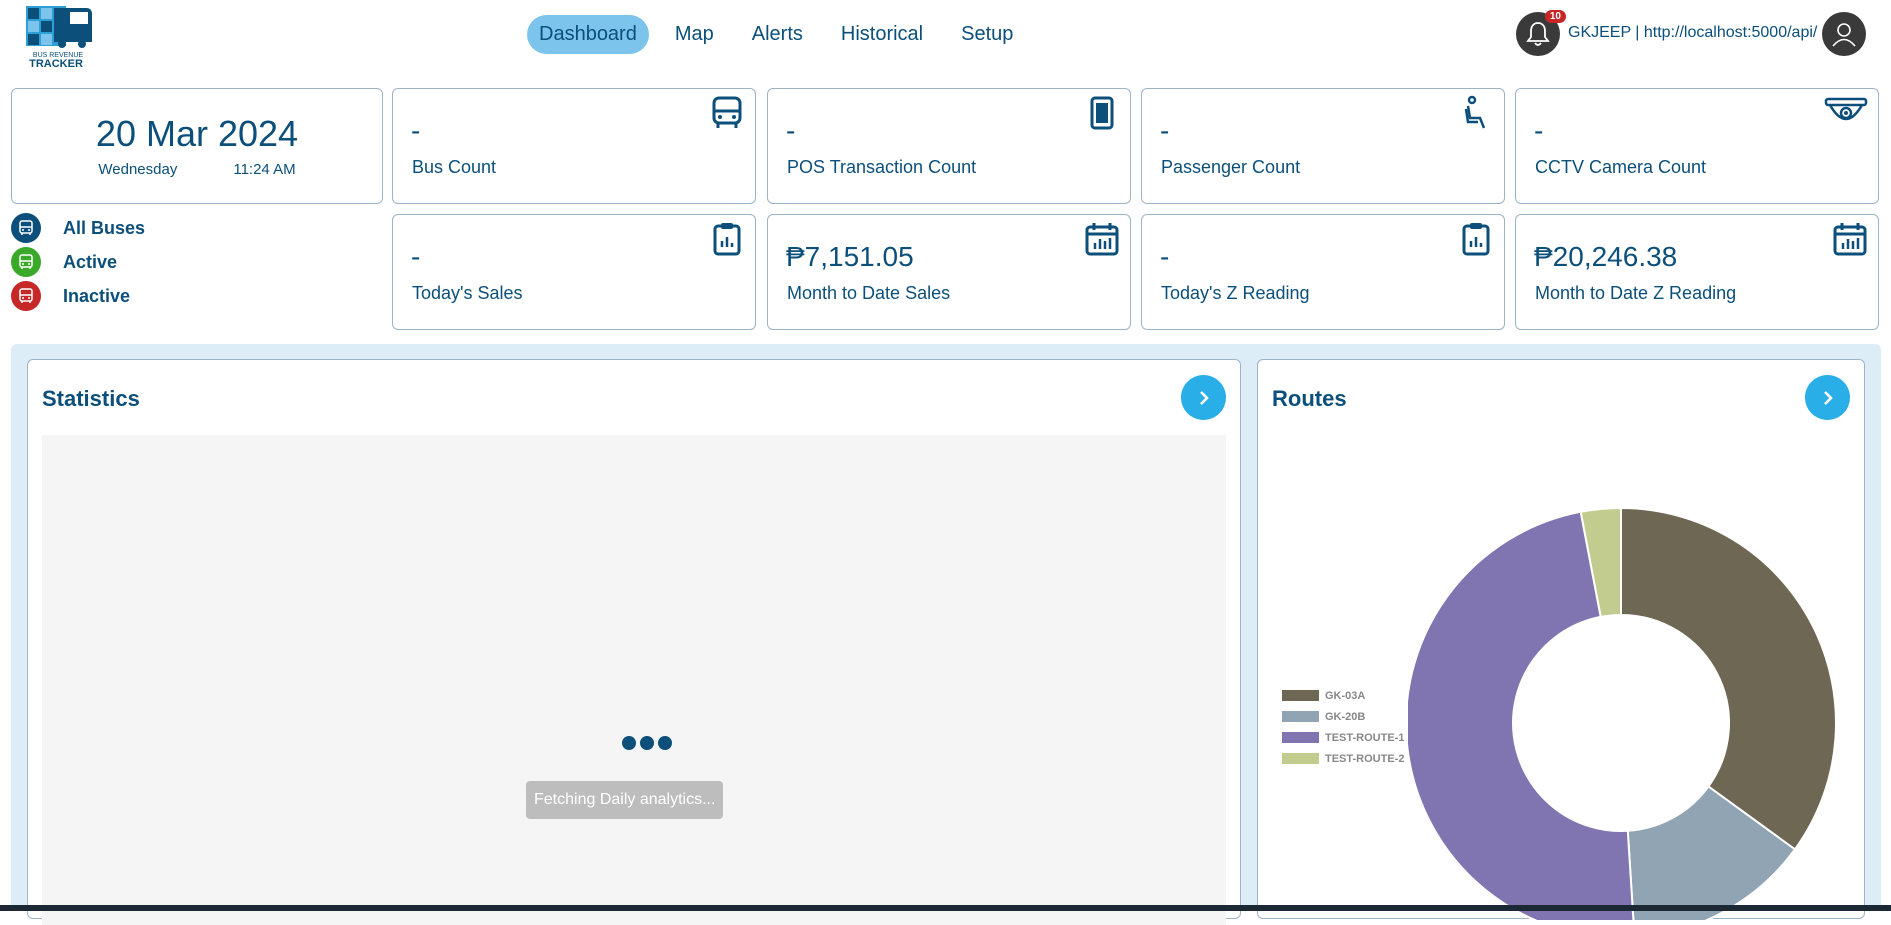 The image size is (1891, 925). Describe the element at coordinates (454, 167) in the screenshot. I see `bus-count-label: Bus Count` at that location.